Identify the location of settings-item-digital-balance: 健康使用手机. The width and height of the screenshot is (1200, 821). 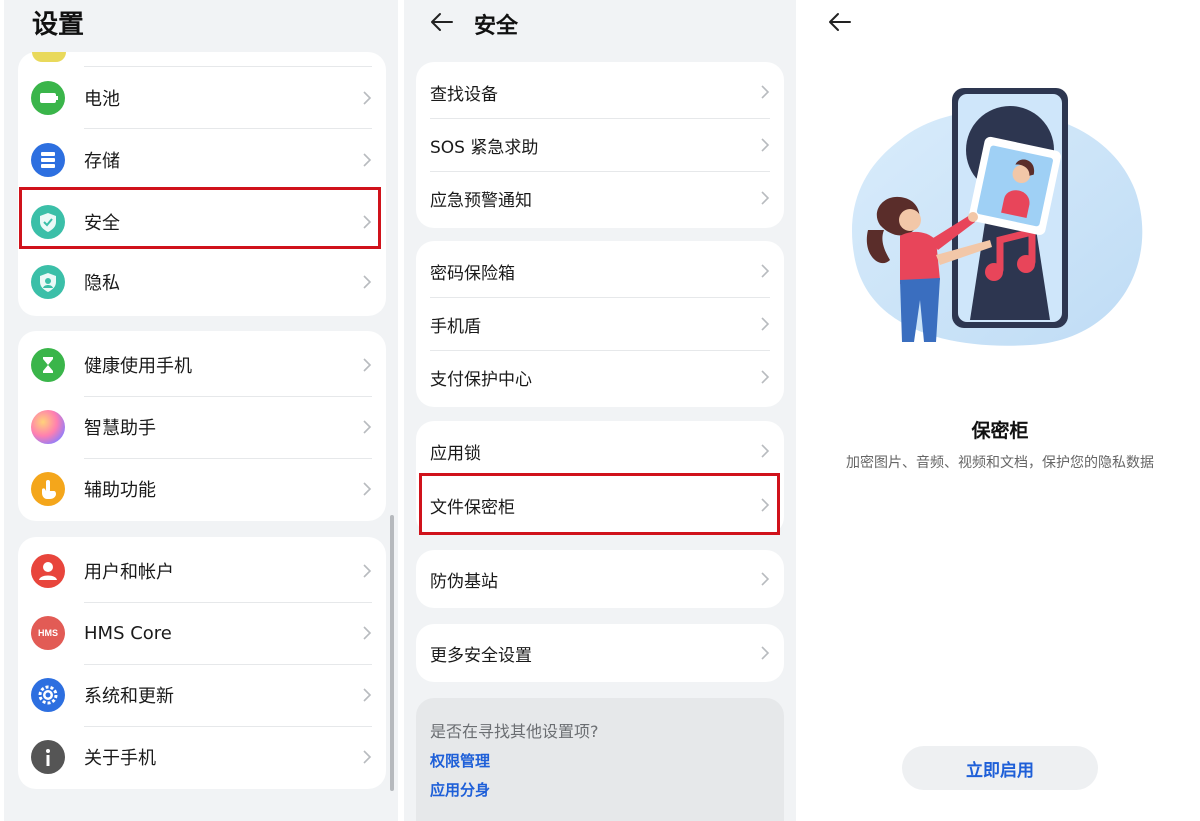
(202, 365).